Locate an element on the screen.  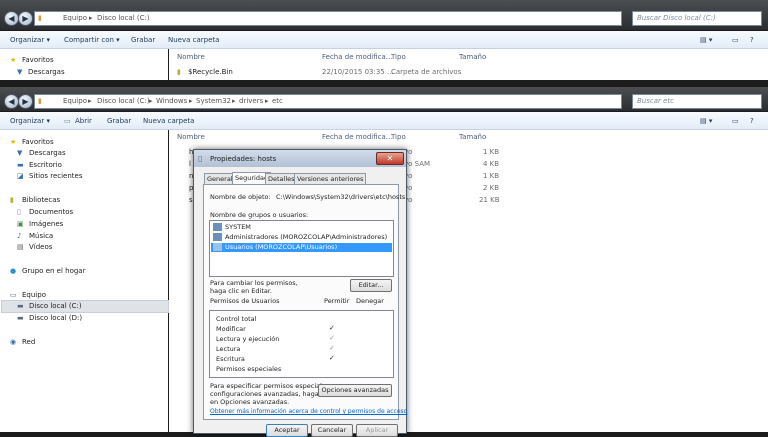
group-item-usuarios: Usuarios (MOROZCOLAP\Usuarios) is located at coordinates (301, 247).